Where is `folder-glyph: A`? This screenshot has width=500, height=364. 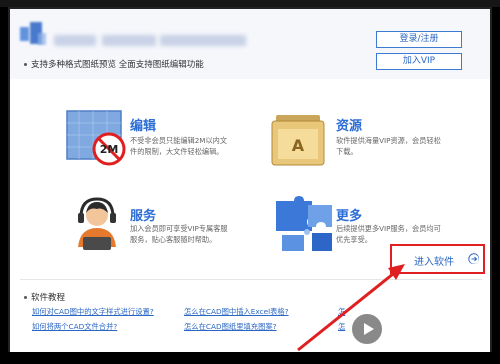
folder-glyph: A is located at coordinates (298, 145).